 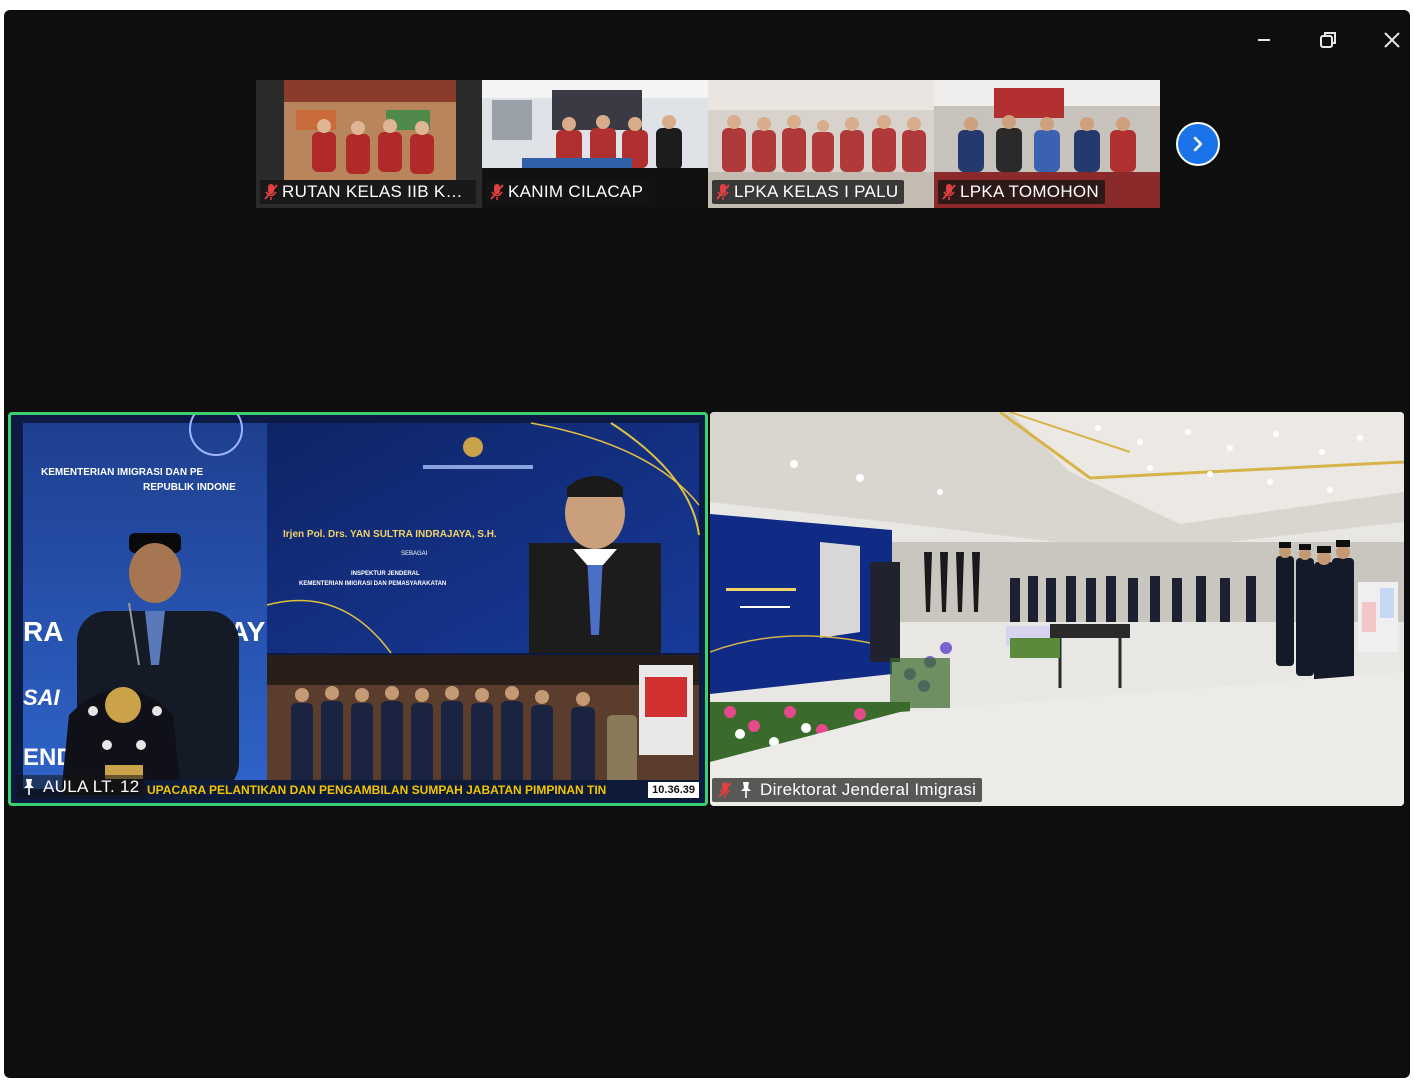 What do you see at coordinates (673, 790) in the screenshot?
I see `ticker-clock: 10.36.39` at bounding box center [673, 790].